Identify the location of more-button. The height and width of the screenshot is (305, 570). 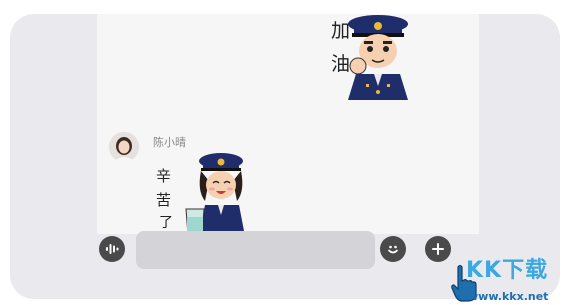
(438, 249).